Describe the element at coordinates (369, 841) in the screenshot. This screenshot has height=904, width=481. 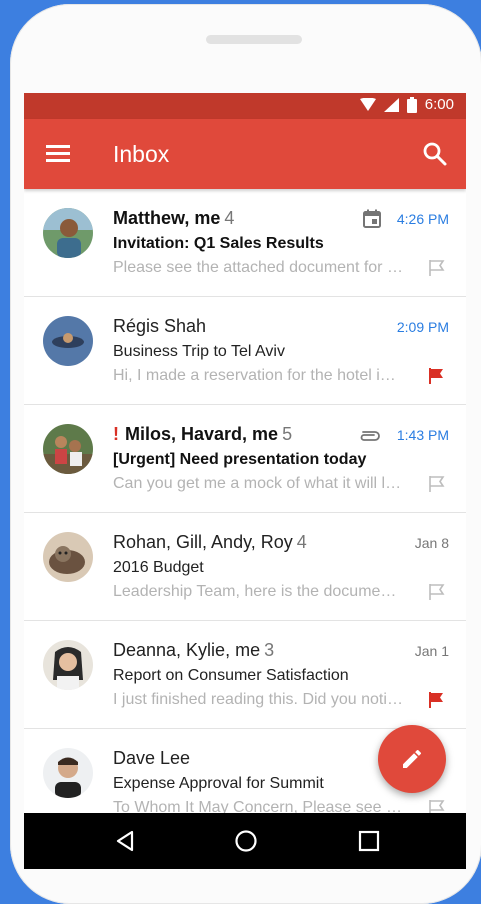
I see `recents-icon` at that location.